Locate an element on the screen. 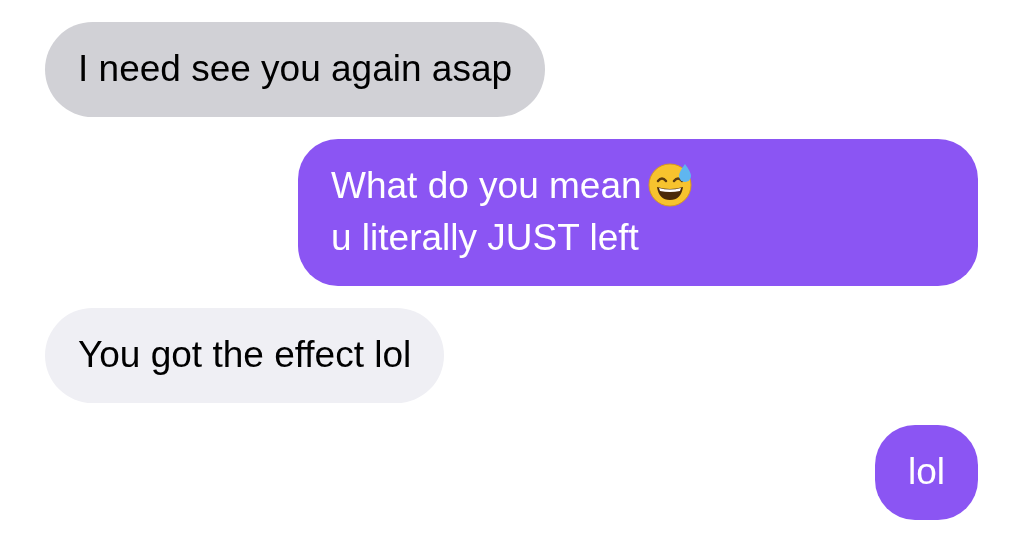 The height and width of the screenshot is (541, 1024). message-text: lol is located at coordinates (926, 471).